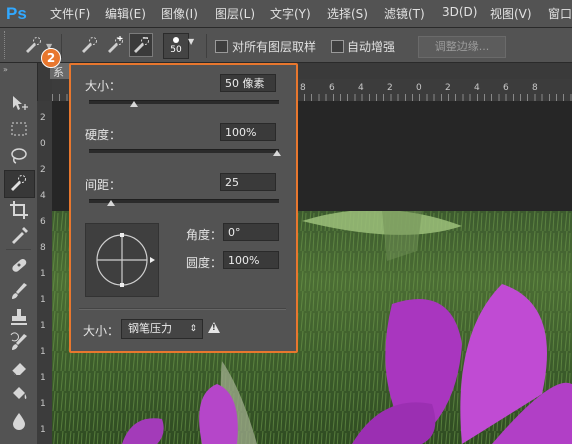 This screenshot has height=444, width=572. I want to click on menu-layer: 图层(L), so click(235, 13).